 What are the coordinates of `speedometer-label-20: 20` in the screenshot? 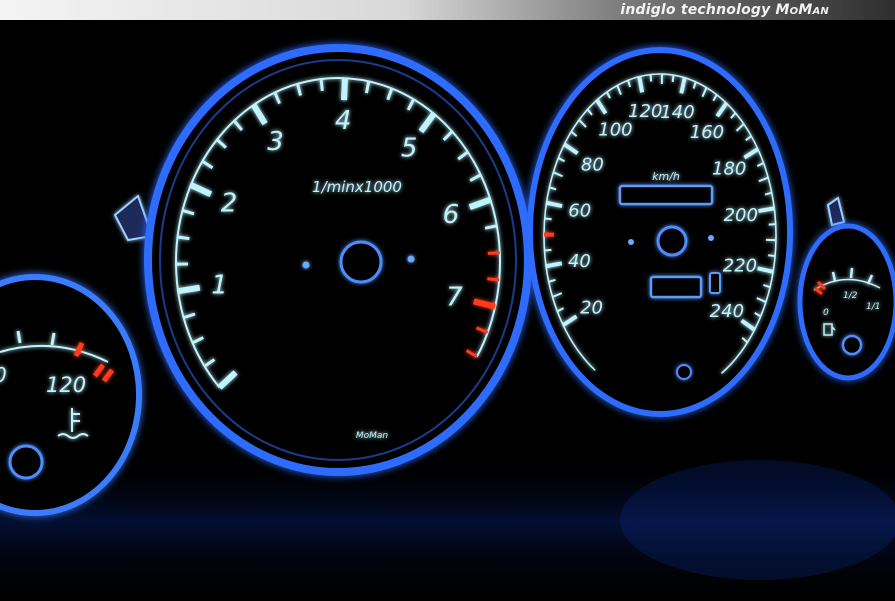 It's located at (591, 307).